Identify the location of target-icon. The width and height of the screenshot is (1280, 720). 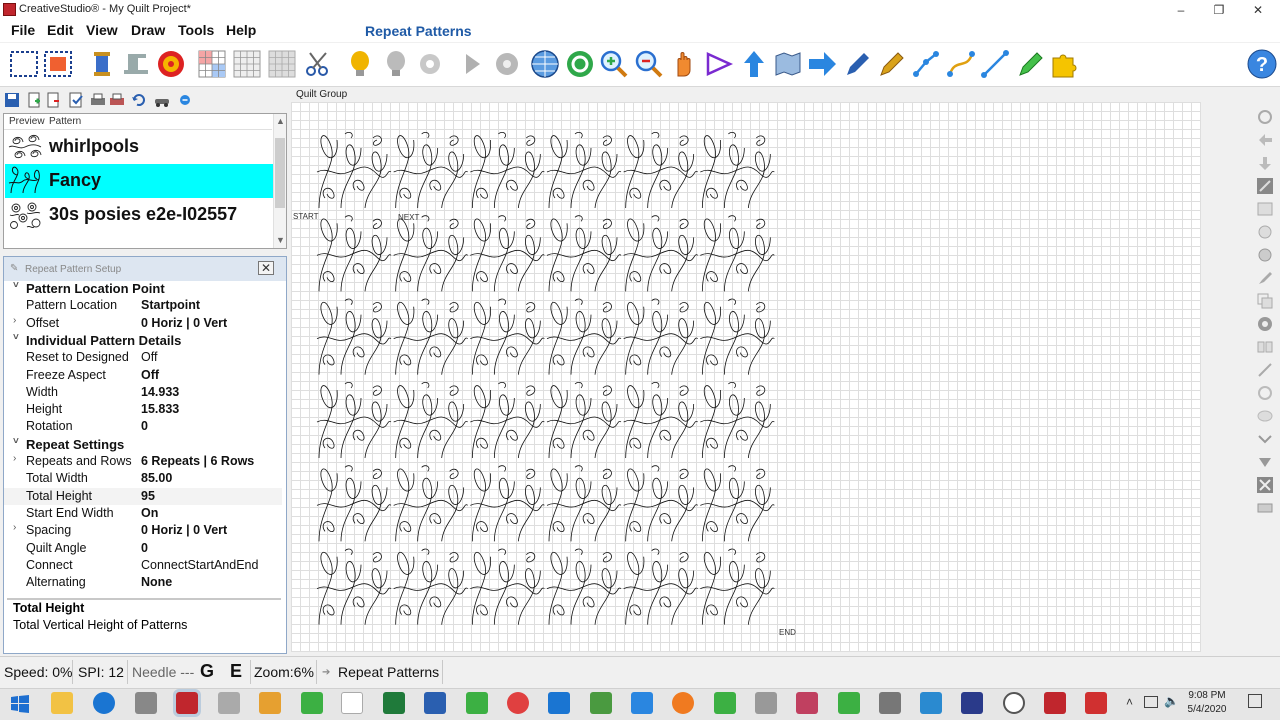
(171, 64).